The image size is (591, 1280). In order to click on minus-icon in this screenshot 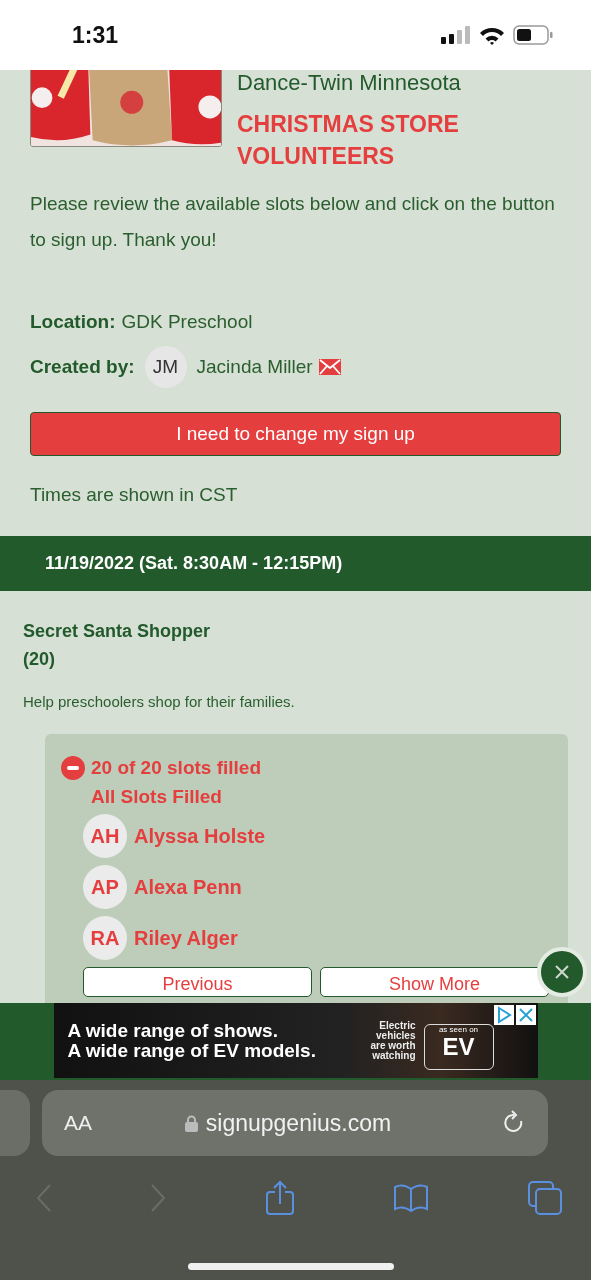, I will do `click(73, 768)`.